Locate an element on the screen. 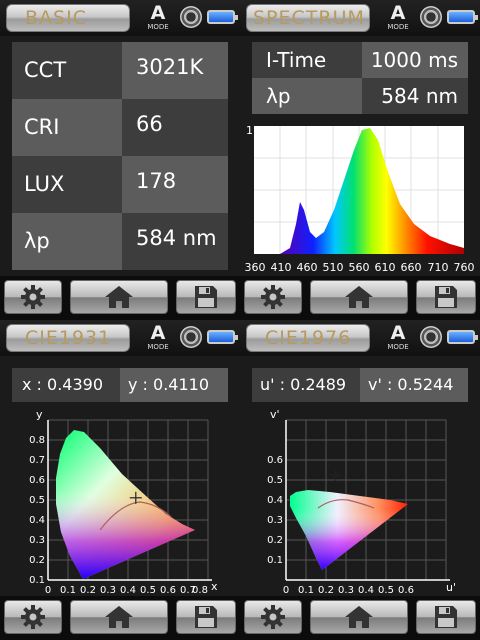  y-tick: 0.3 is located at coordinates (37, 540).